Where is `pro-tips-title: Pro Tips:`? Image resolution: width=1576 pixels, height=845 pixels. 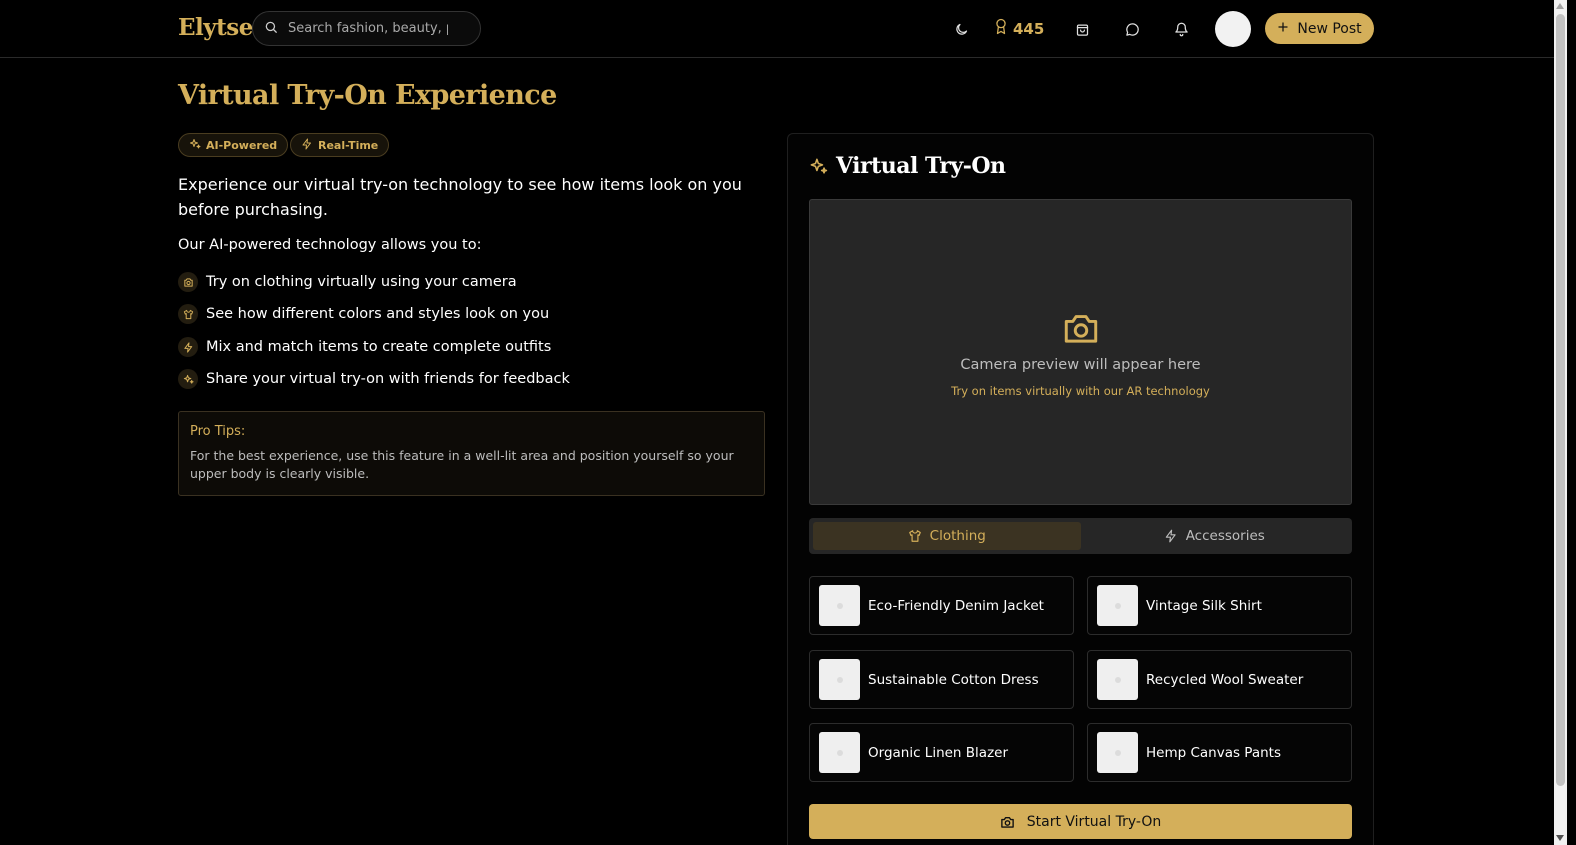
pro-tips-title: Pro Tips: is located at coordinates (218, 431).